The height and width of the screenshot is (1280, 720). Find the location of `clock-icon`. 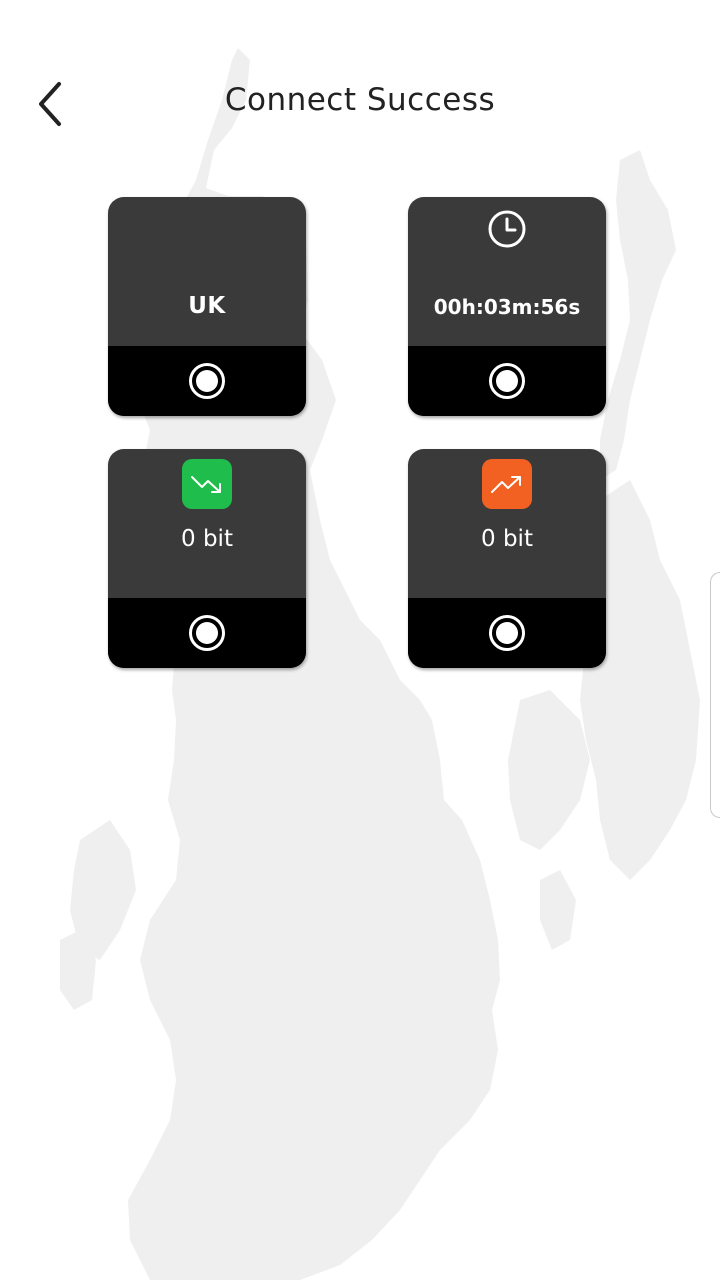

clock-icon is located at coordinates (507, 229).